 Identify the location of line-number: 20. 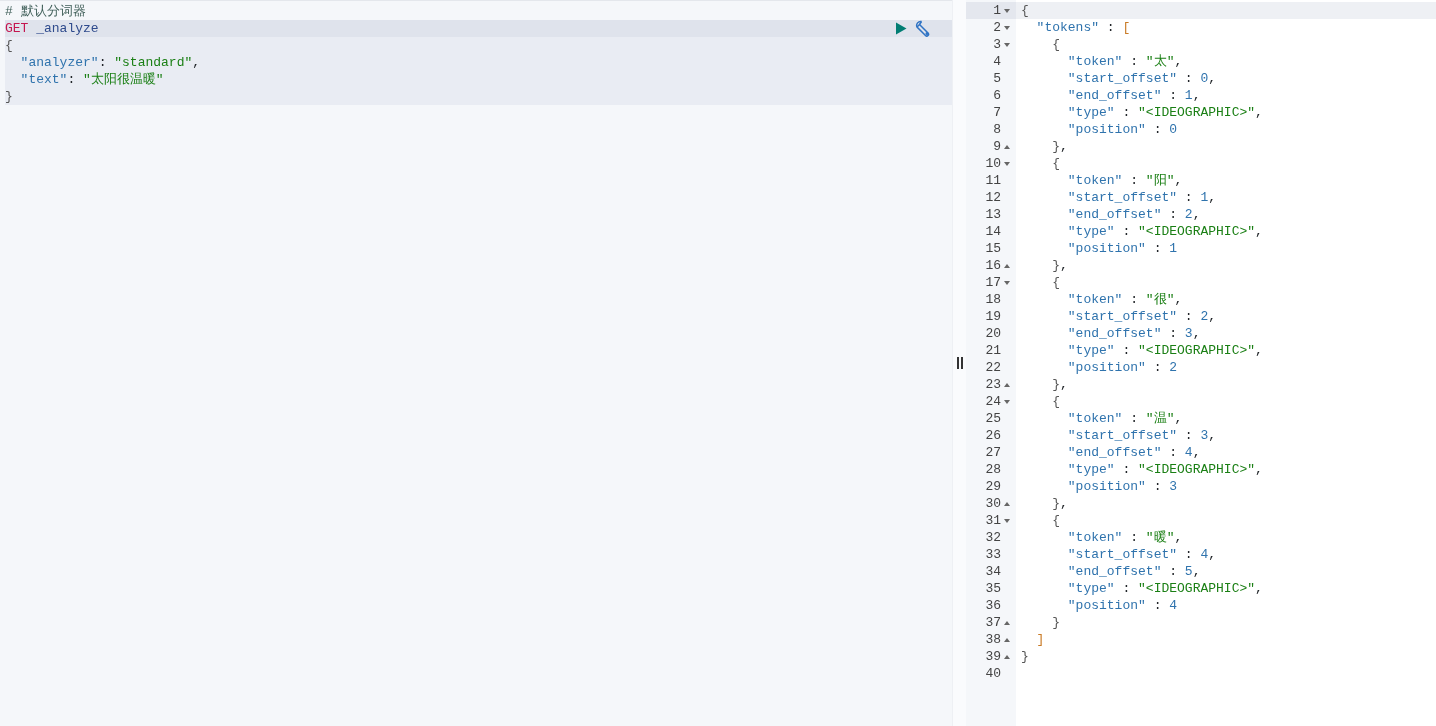
(993, 333).